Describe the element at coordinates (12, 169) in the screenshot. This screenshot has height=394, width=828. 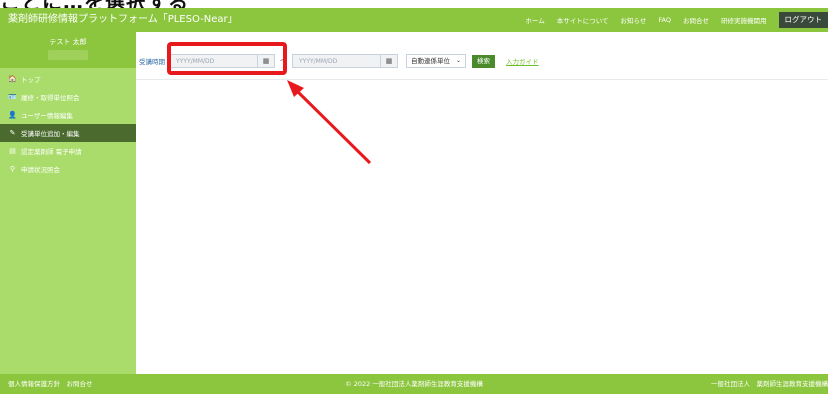
I see `search-icon: ⚲` at that location.